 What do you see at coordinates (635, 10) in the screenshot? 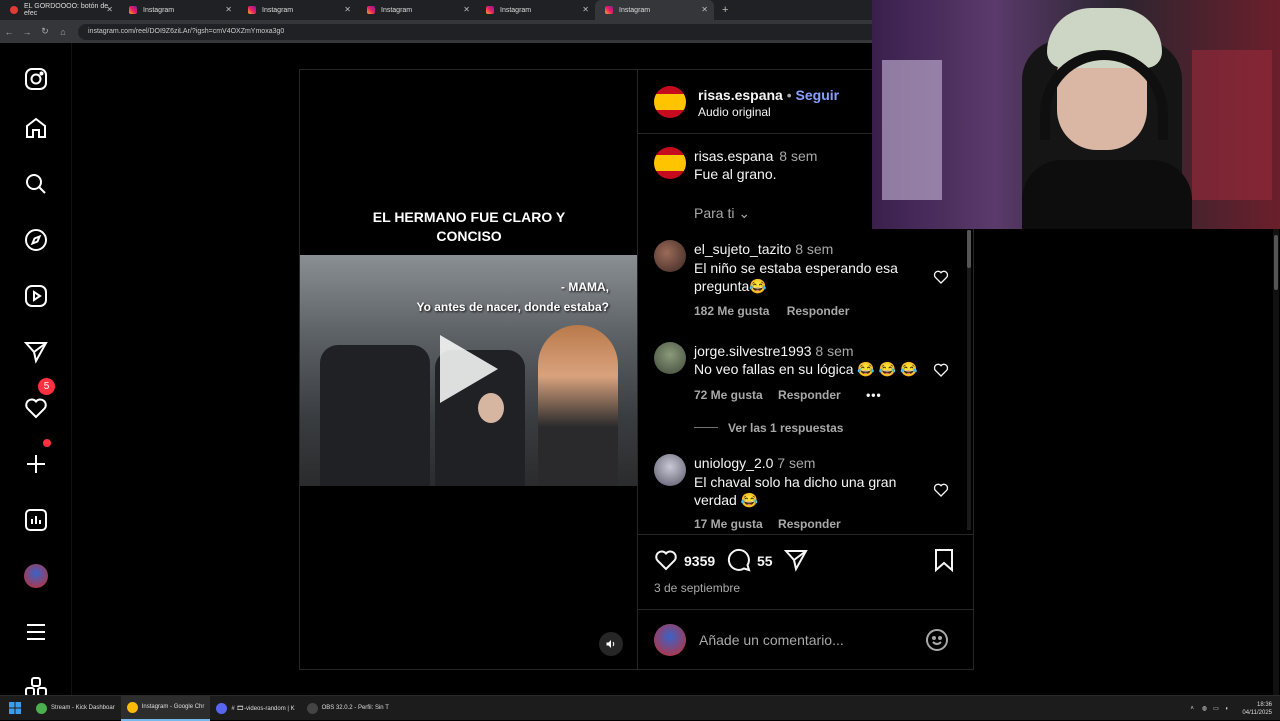
I see `tab-label: Instagram` at bounding box center [635, 10].